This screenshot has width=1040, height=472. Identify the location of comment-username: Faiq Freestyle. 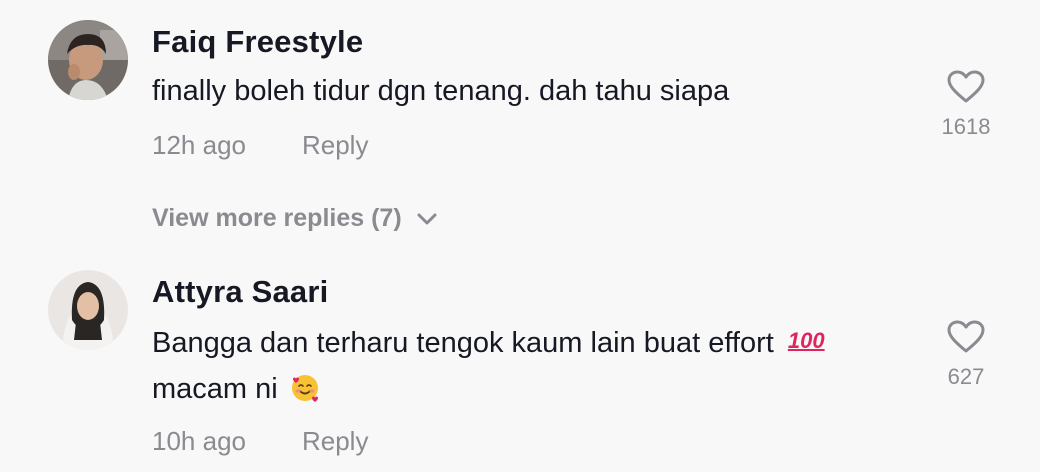
(257, 42).